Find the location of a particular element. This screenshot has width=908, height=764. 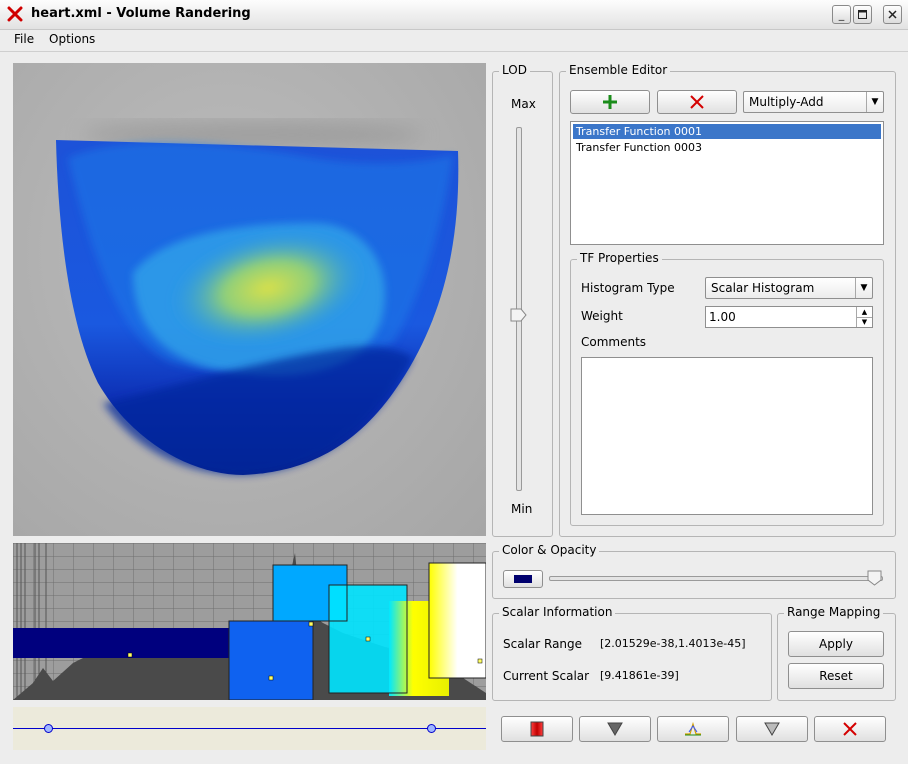

opacity-slider-track is located at coordinates (716, 578).